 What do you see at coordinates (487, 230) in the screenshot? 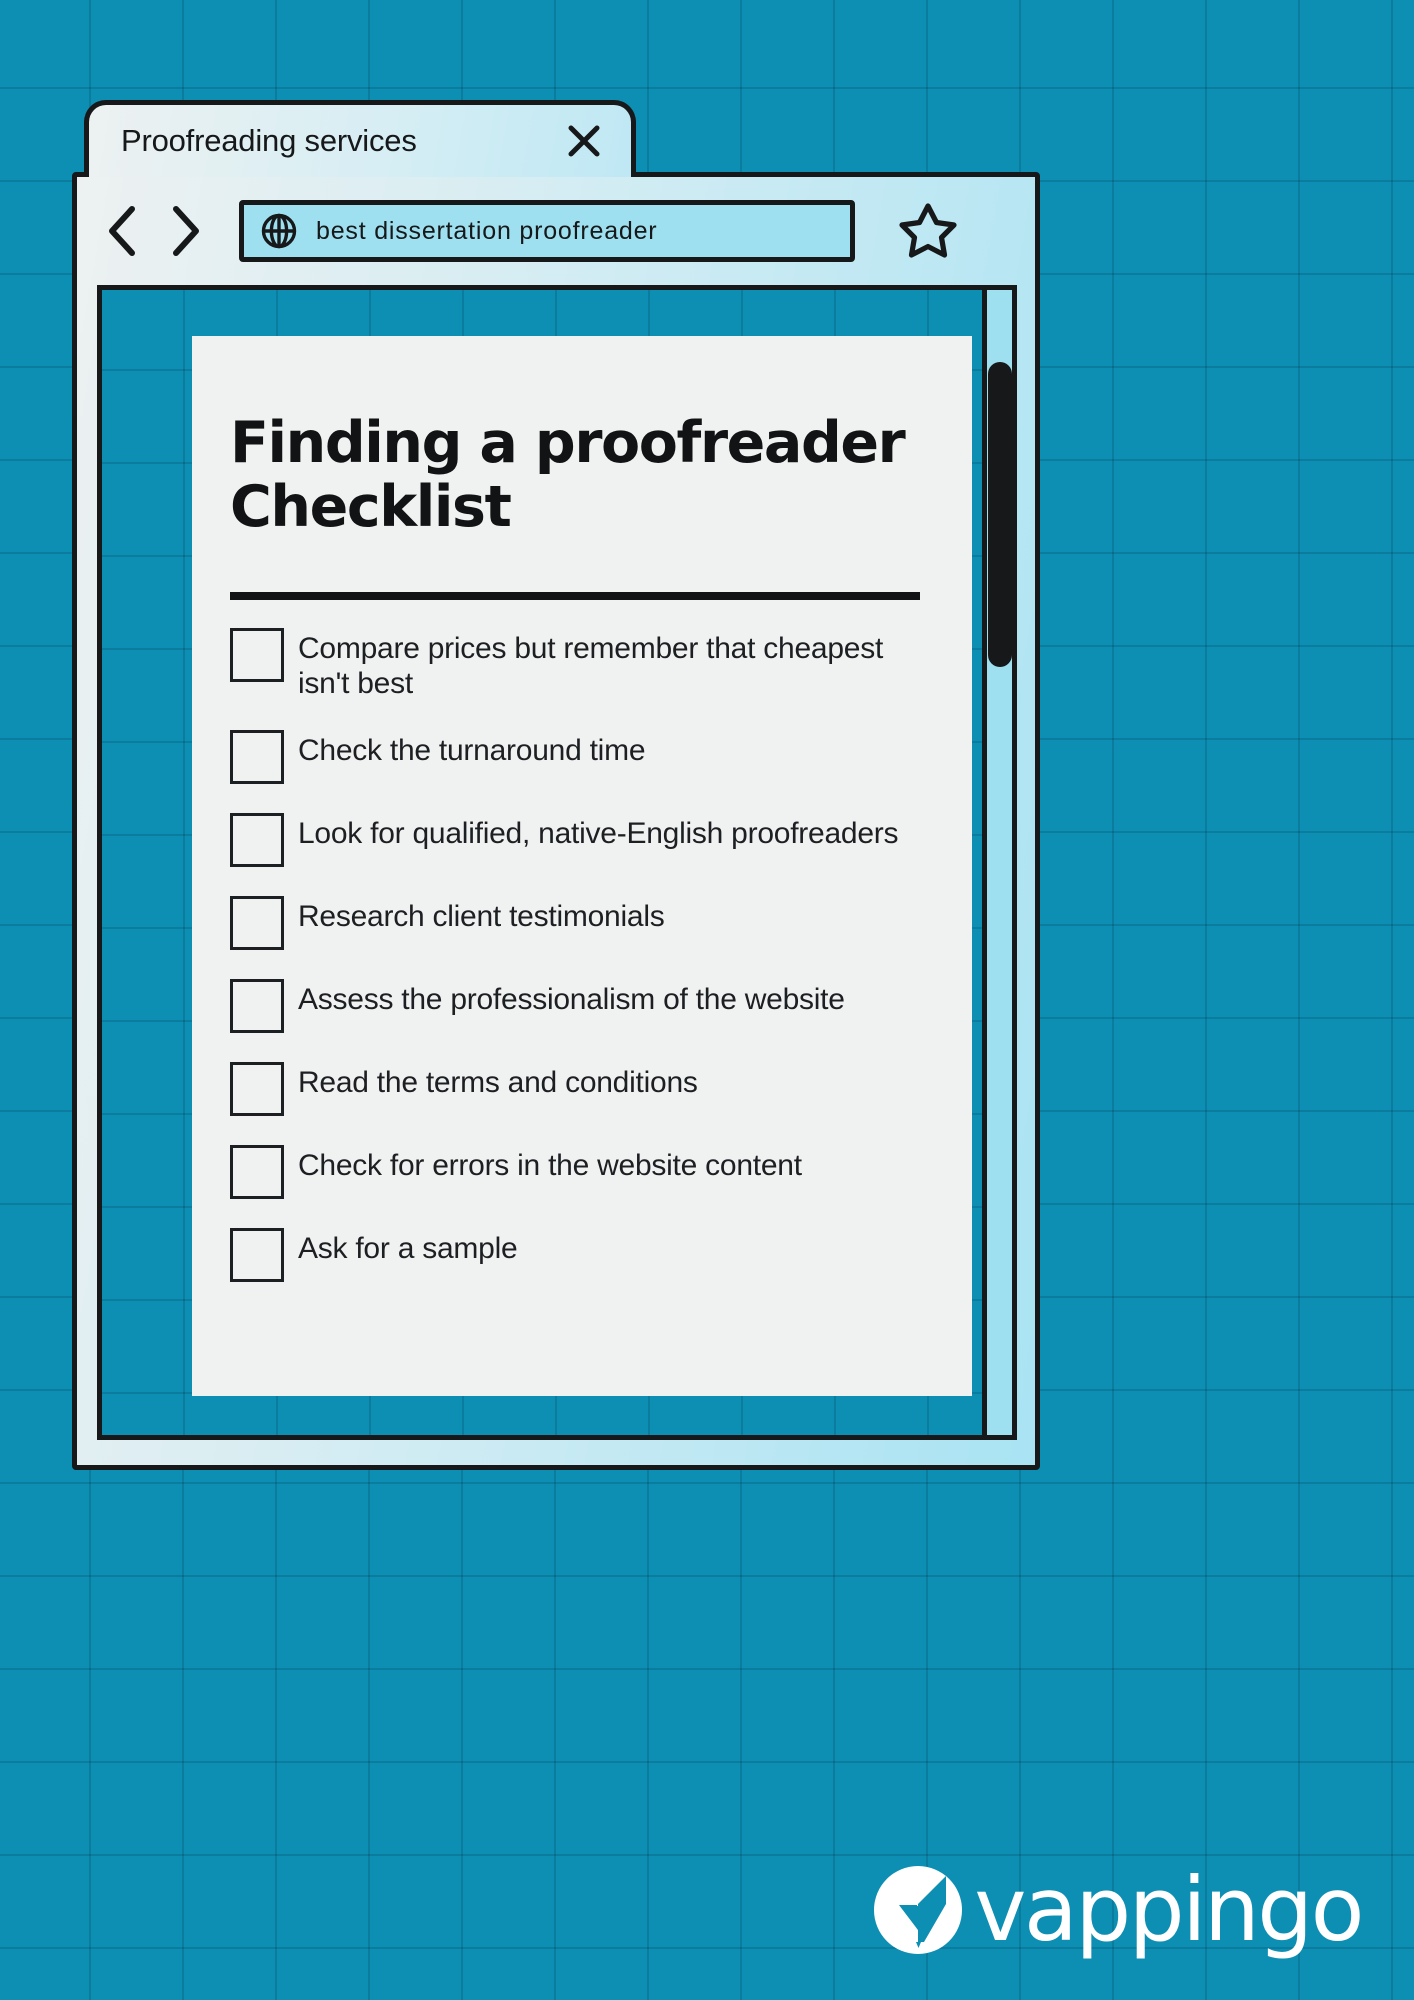
I see `address-input-value: best dissertation proofreader` at bounding box center [487, 230].